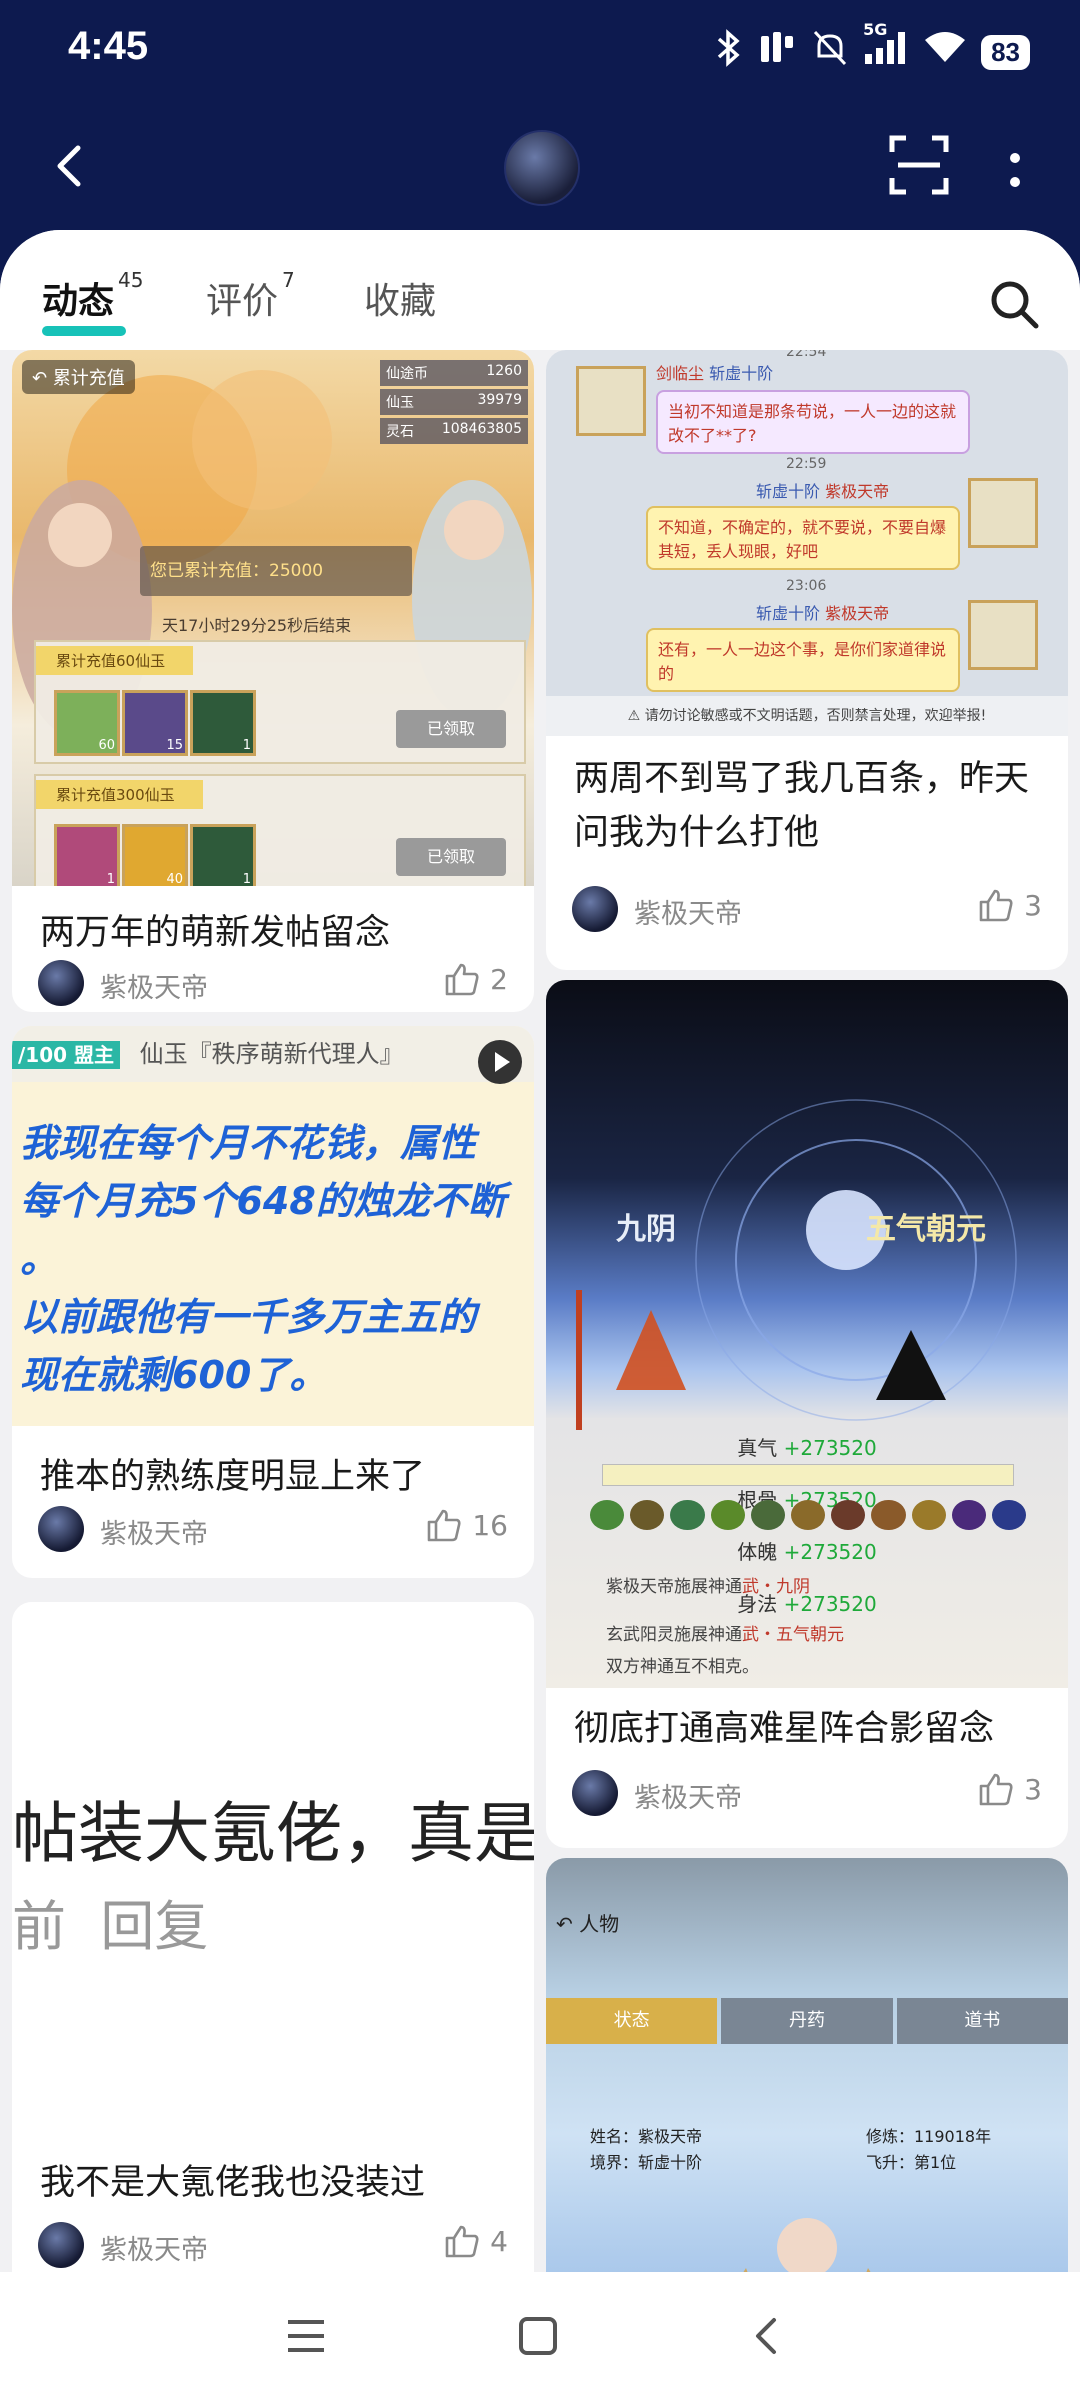  Describe the element at coordinates (886, 48) in the screenshot. I see `cellular-signal-icon: 5G` at that location.